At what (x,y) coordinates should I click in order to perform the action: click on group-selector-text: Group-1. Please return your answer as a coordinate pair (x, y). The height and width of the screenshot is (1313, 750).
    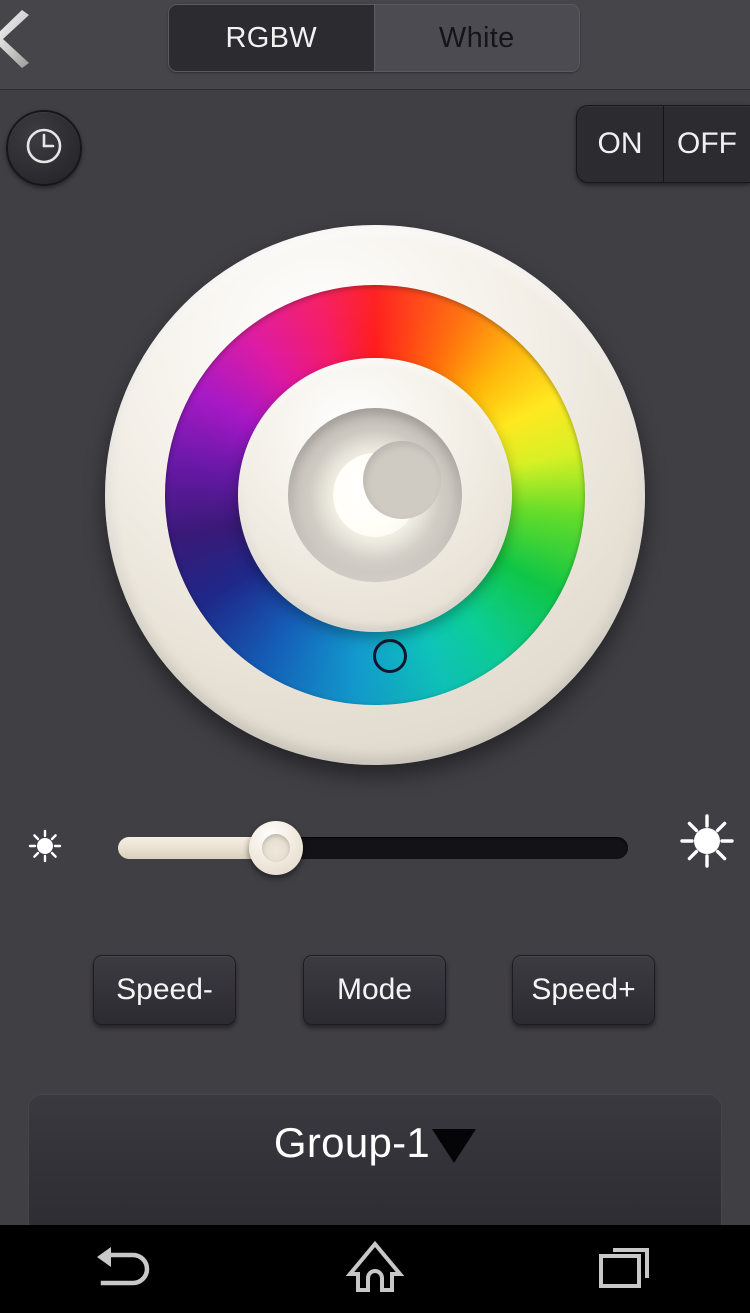
    Looking at the image, I should click on (375, 1143).